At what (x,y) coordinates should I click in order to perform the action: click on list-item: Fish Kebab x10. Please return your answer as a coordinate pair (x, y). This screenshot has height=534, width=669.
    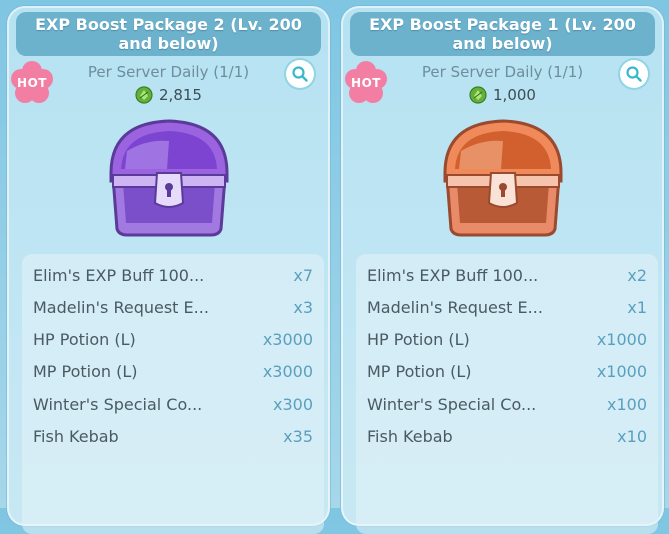
    Looking at the image, I should click on (507, 436).